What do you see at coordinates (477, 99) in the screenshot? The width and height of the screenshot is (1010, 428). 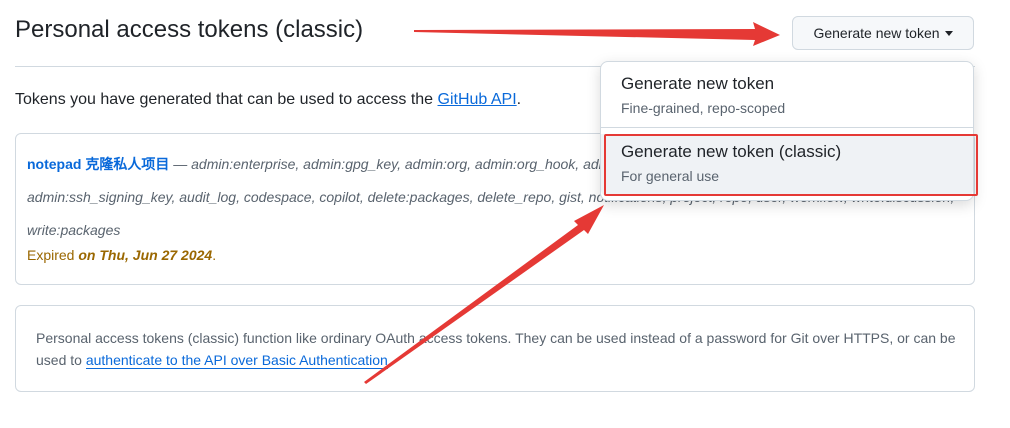 I see `github-api-link: GitHub API` at bounding box center [477, 99].